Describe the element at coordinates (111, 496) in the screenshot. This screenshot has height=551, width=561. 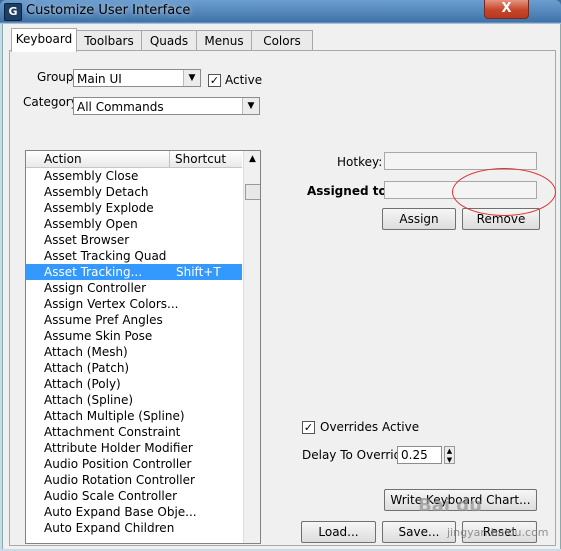
I see `row-action: Audio Scale Controller` at that location.